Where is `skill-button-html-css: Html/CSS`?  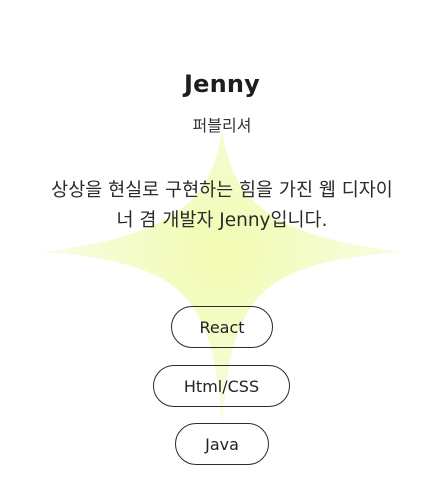
skill-button-html-css: Html/CSS is located at coordinates (221, 386).